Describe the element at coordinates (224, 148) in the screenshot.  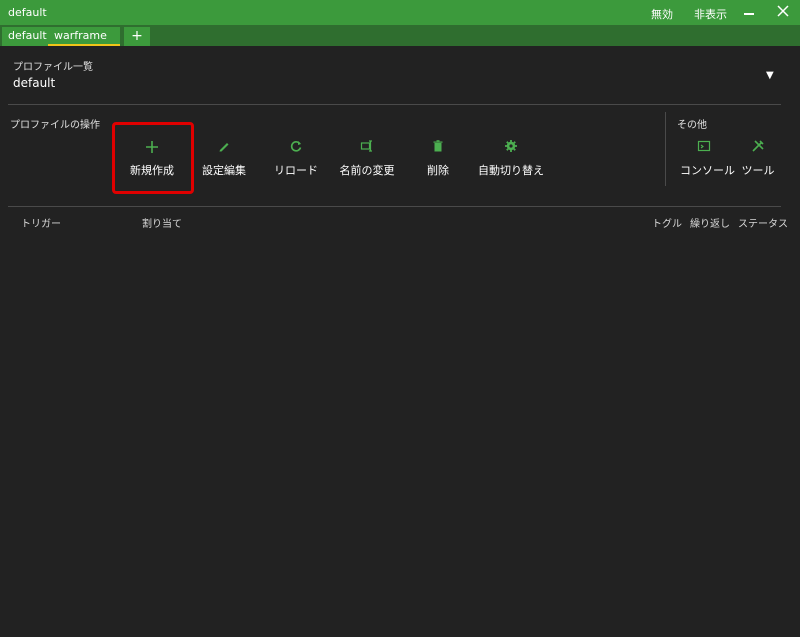
I see `pencil-icon` at that location.